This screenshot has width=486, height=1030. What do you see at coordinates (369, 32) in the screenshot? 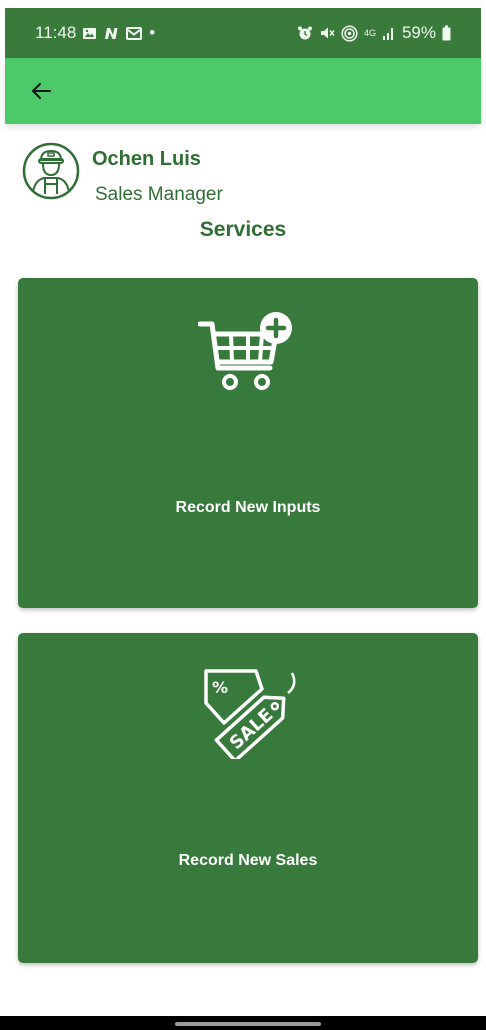
I see `network-type-label: 4G` at bounding box center [369, 32].